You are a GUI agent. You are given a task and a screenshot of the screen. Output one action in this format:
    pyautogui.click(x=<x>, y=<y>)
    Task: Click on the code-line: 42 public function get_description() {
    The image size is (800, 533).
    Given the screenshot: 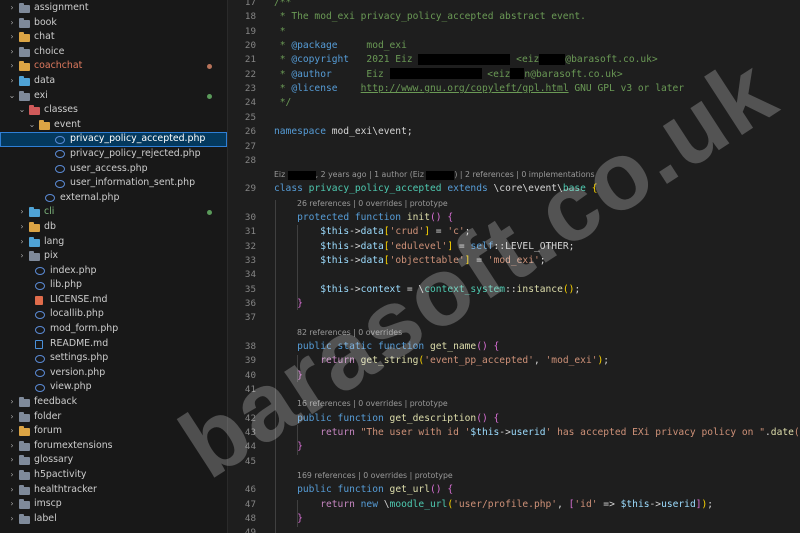 What is the action you would take?
    pyautogui.click(x=514, y=419)
    